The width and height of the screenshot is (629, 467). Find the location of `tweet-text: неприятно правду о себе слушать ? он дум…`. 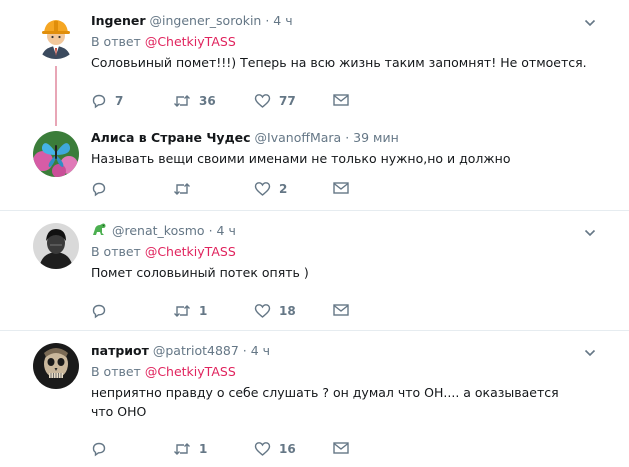

tweet-text: неприятно правду о себе слушать ? он дум… is located at coordinates (325, 402).